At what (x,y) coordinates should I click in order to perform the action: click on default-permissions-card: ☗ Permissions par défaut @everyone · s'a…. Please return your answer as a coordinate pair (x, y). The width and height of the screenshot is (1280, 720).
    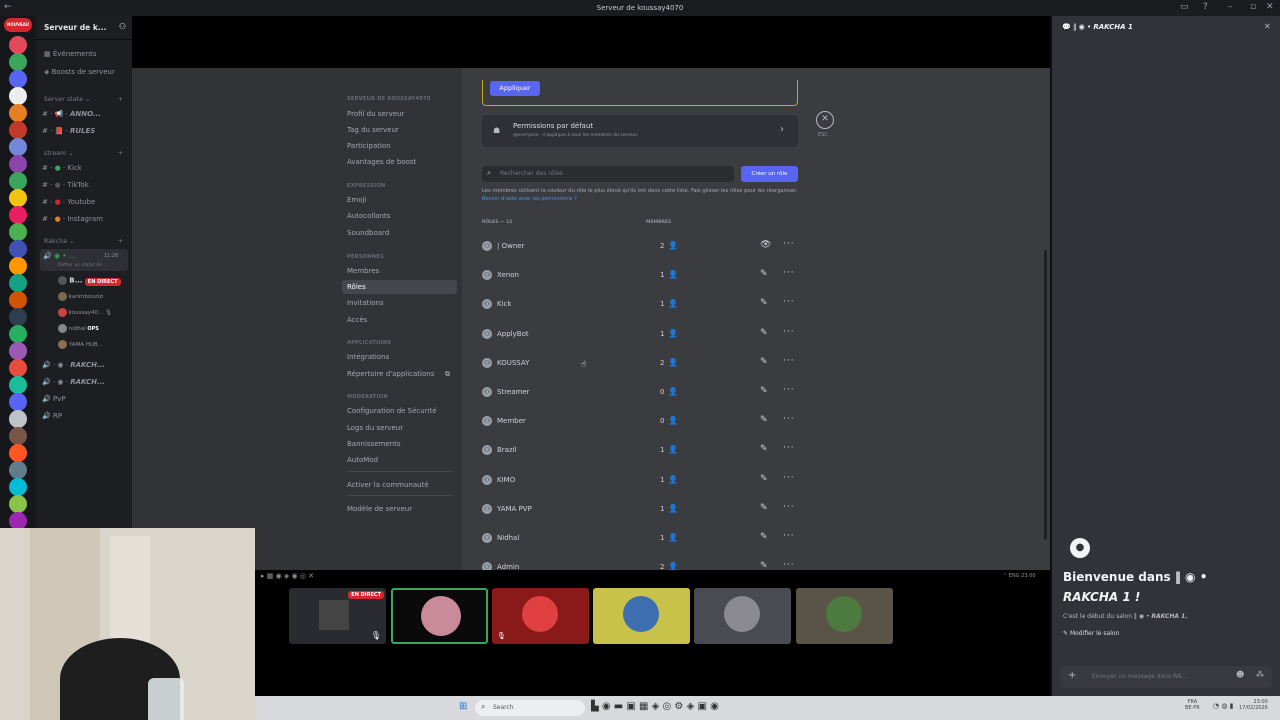
    Looking at the image, I should click on (640, 131).